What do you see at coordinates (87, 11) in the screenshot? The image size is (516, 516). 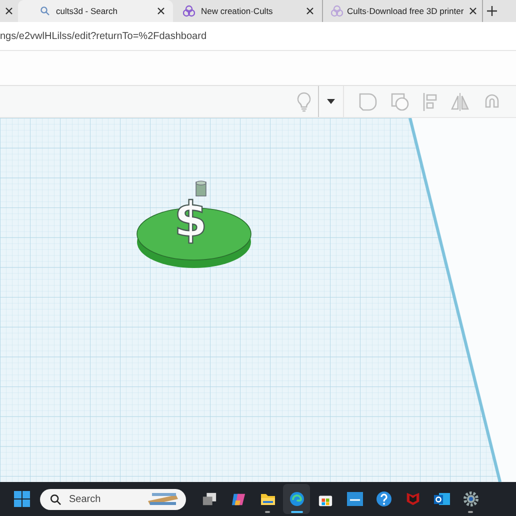 I see `tab-title: cults3d - Search` at bounding box center [87, 11].